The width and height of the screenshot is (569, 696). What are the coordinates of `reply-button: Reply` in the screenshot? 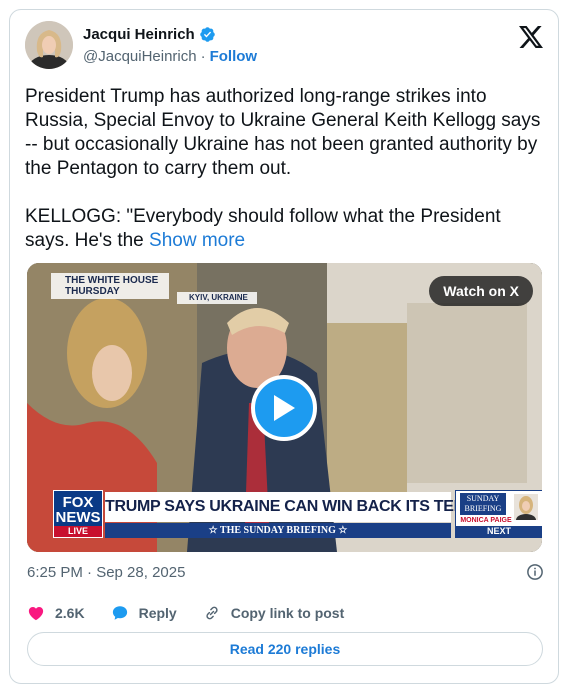 It's located at (144, 613).